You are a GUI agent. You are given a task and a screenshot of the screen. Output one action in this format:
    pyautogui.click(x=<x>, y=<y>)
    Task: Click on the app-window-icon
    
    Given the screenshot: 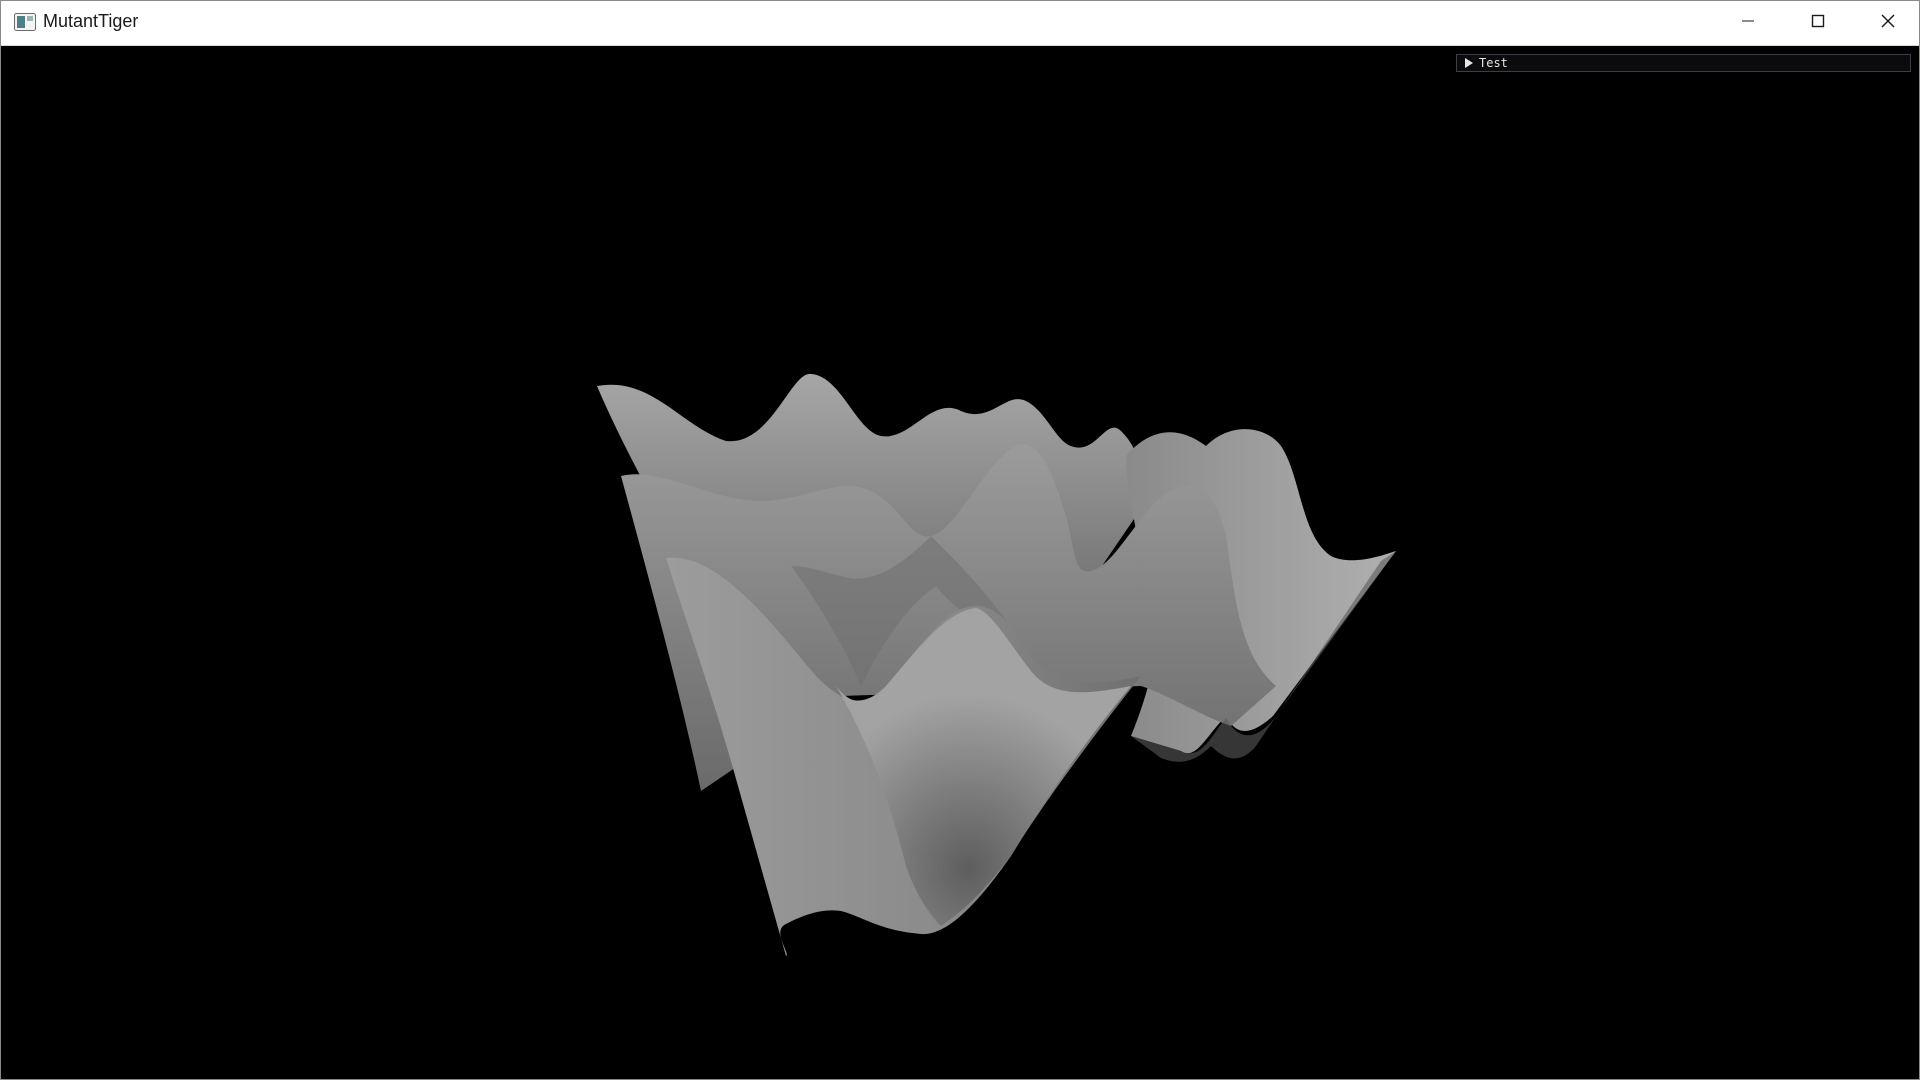 What is the action you would take?
    pyautogui.click(x=25, y=22)
    